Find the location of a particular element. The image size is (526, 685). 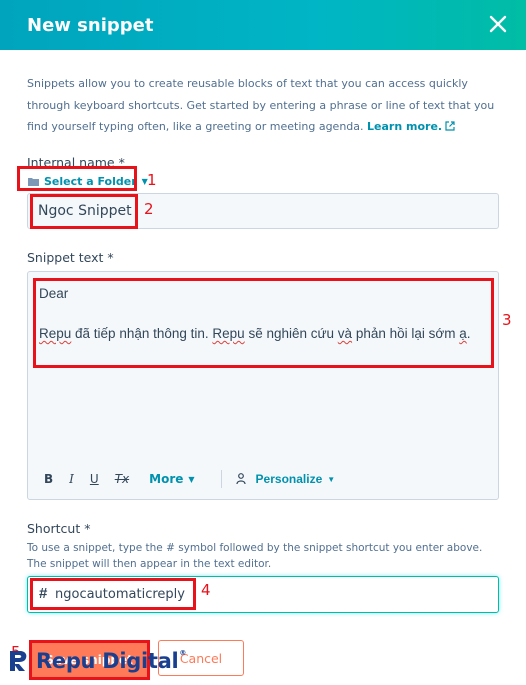

dialog-title: New snippet is located at coordinates (90, 25).